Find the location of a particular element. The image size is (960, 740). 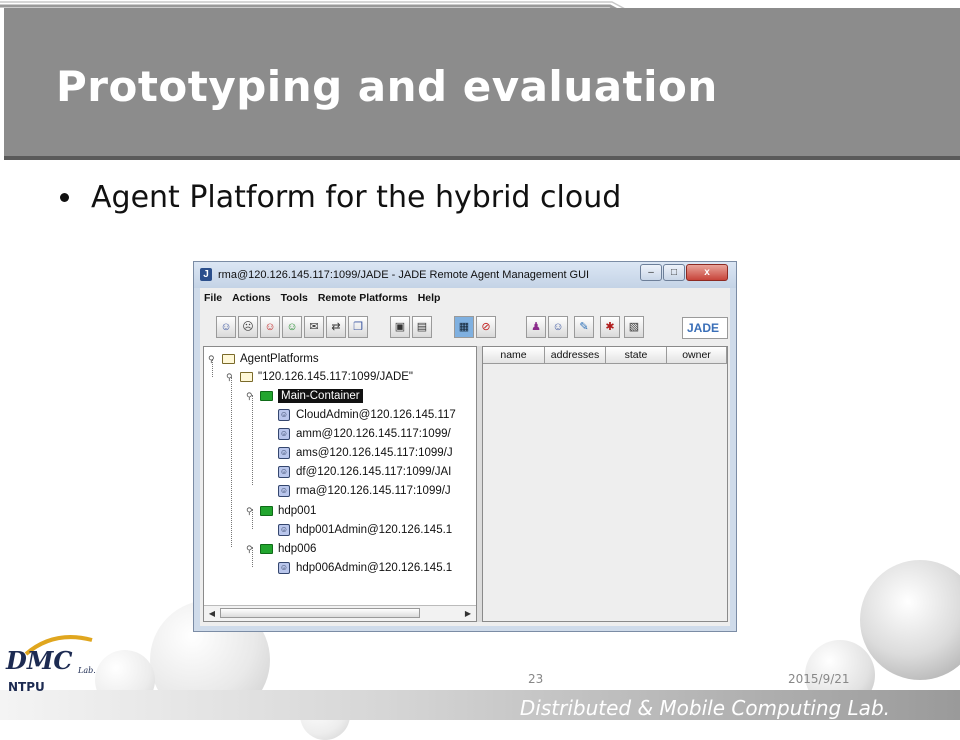

tree-agent: ☺ hdp006Admin@120.126.145.1 is located at coordinates (365, 568).